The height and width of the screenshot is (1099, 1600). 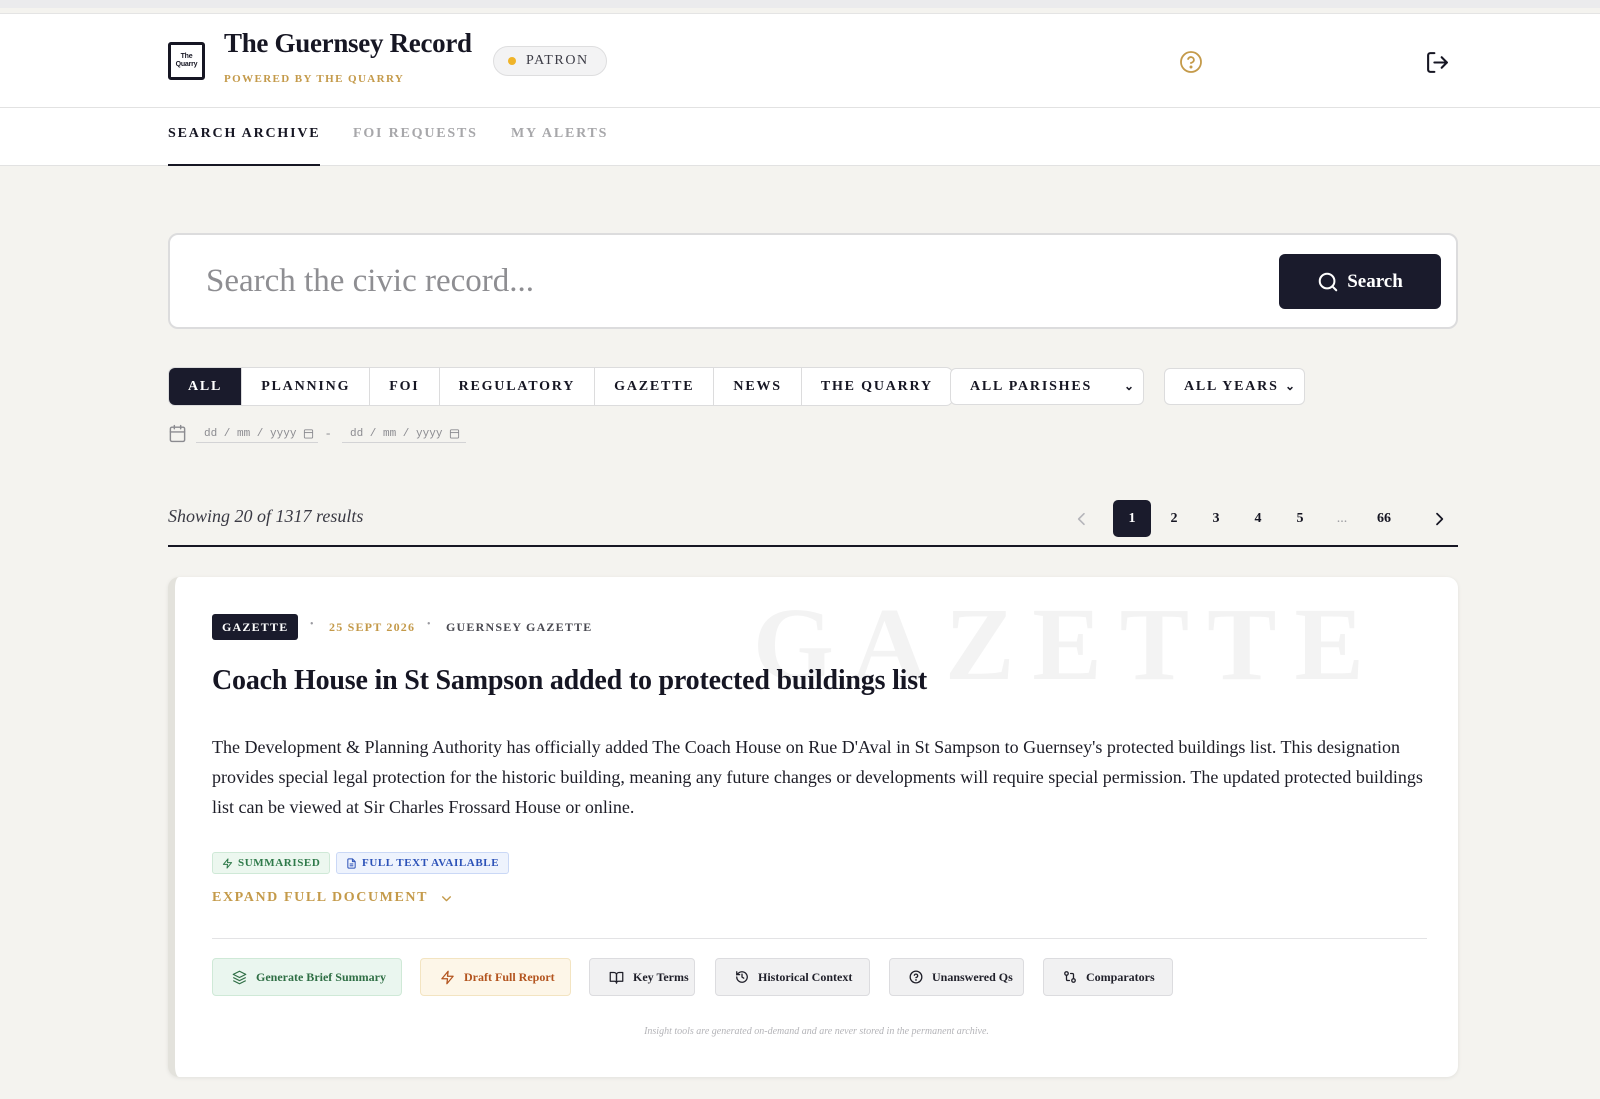 What do you see at coordinates (1300, 518) in the screenshot?
I see `page-button-5: 5` at bounding box center [1300, 518].